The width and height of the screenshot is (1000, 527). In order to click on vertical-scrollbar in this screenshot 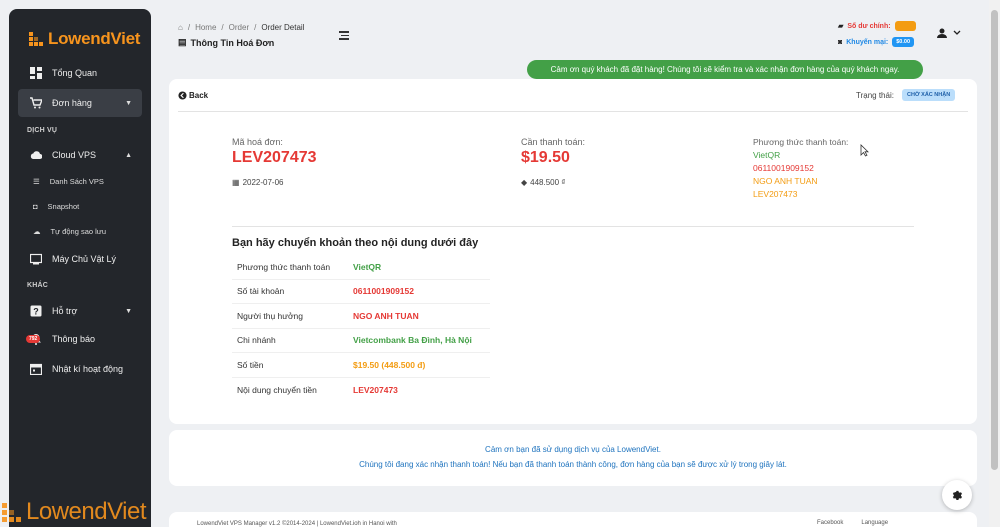, I will do `click(994, 263)`.